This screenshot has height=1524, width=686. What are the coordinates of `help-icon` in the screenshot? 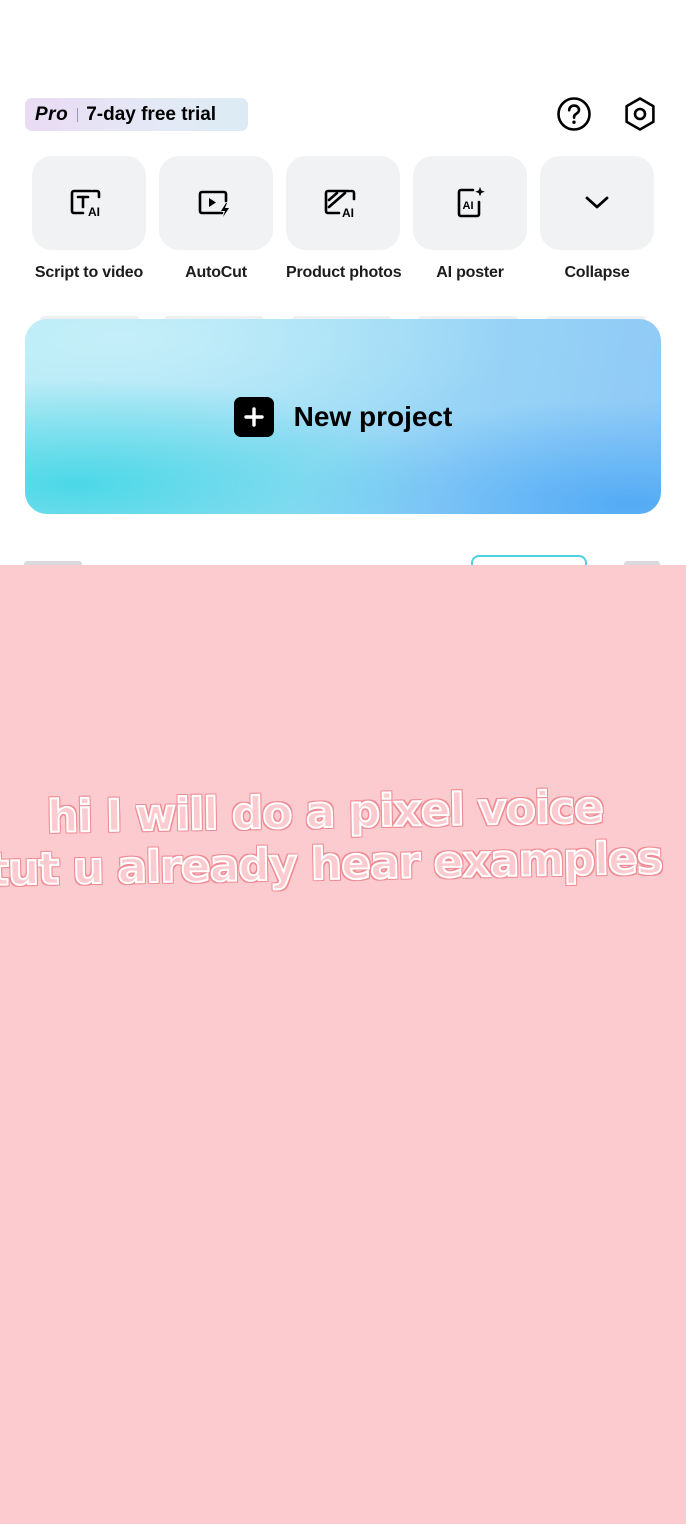 It's located at (574, 114).